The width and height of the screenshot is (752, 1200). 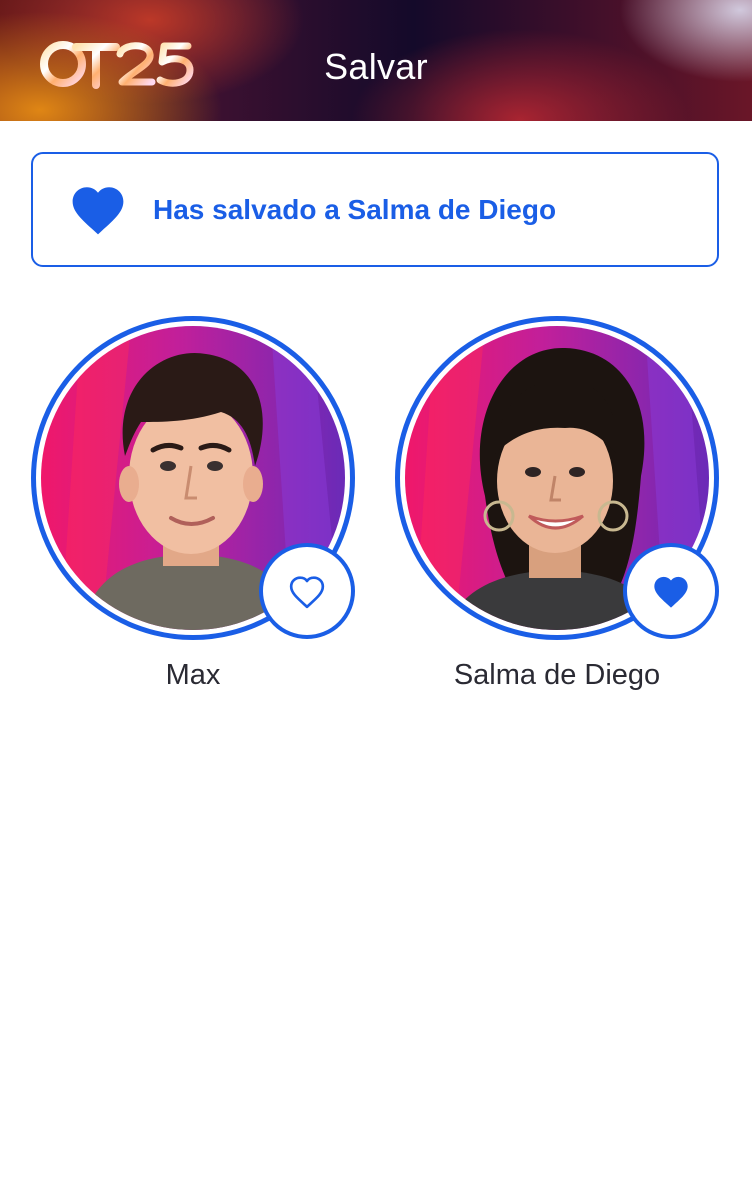 I want to click on candidate-name: Salma de Diego, so click(x=557, y=675).